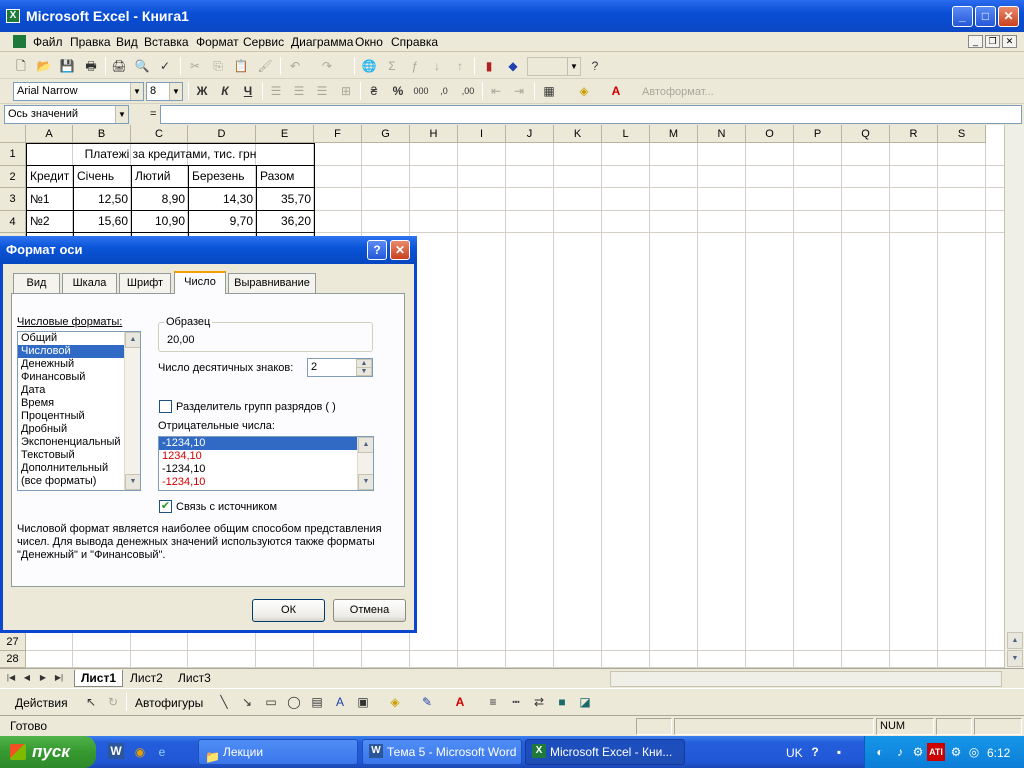 Image resolution: width=1024 pixels, height=768 pixels. What do you see at coordinates (512, 16) in the screenshot?
I see `window-title-bar: X Microsoft Excel - Книга1 _ □ ✕` at bounding box center [512, 16].